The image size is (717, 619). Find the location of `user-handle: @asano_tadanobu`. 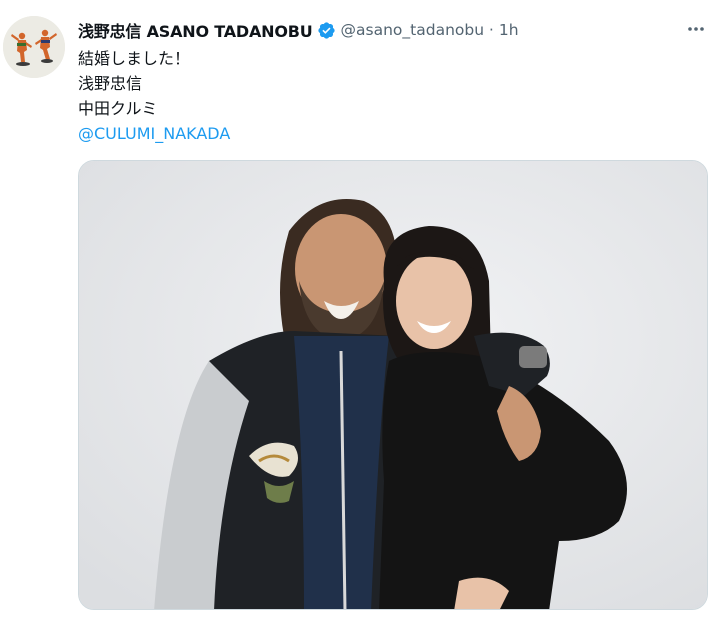

user-handle: @asano_tadanobu is located at coordinates (413, 30).